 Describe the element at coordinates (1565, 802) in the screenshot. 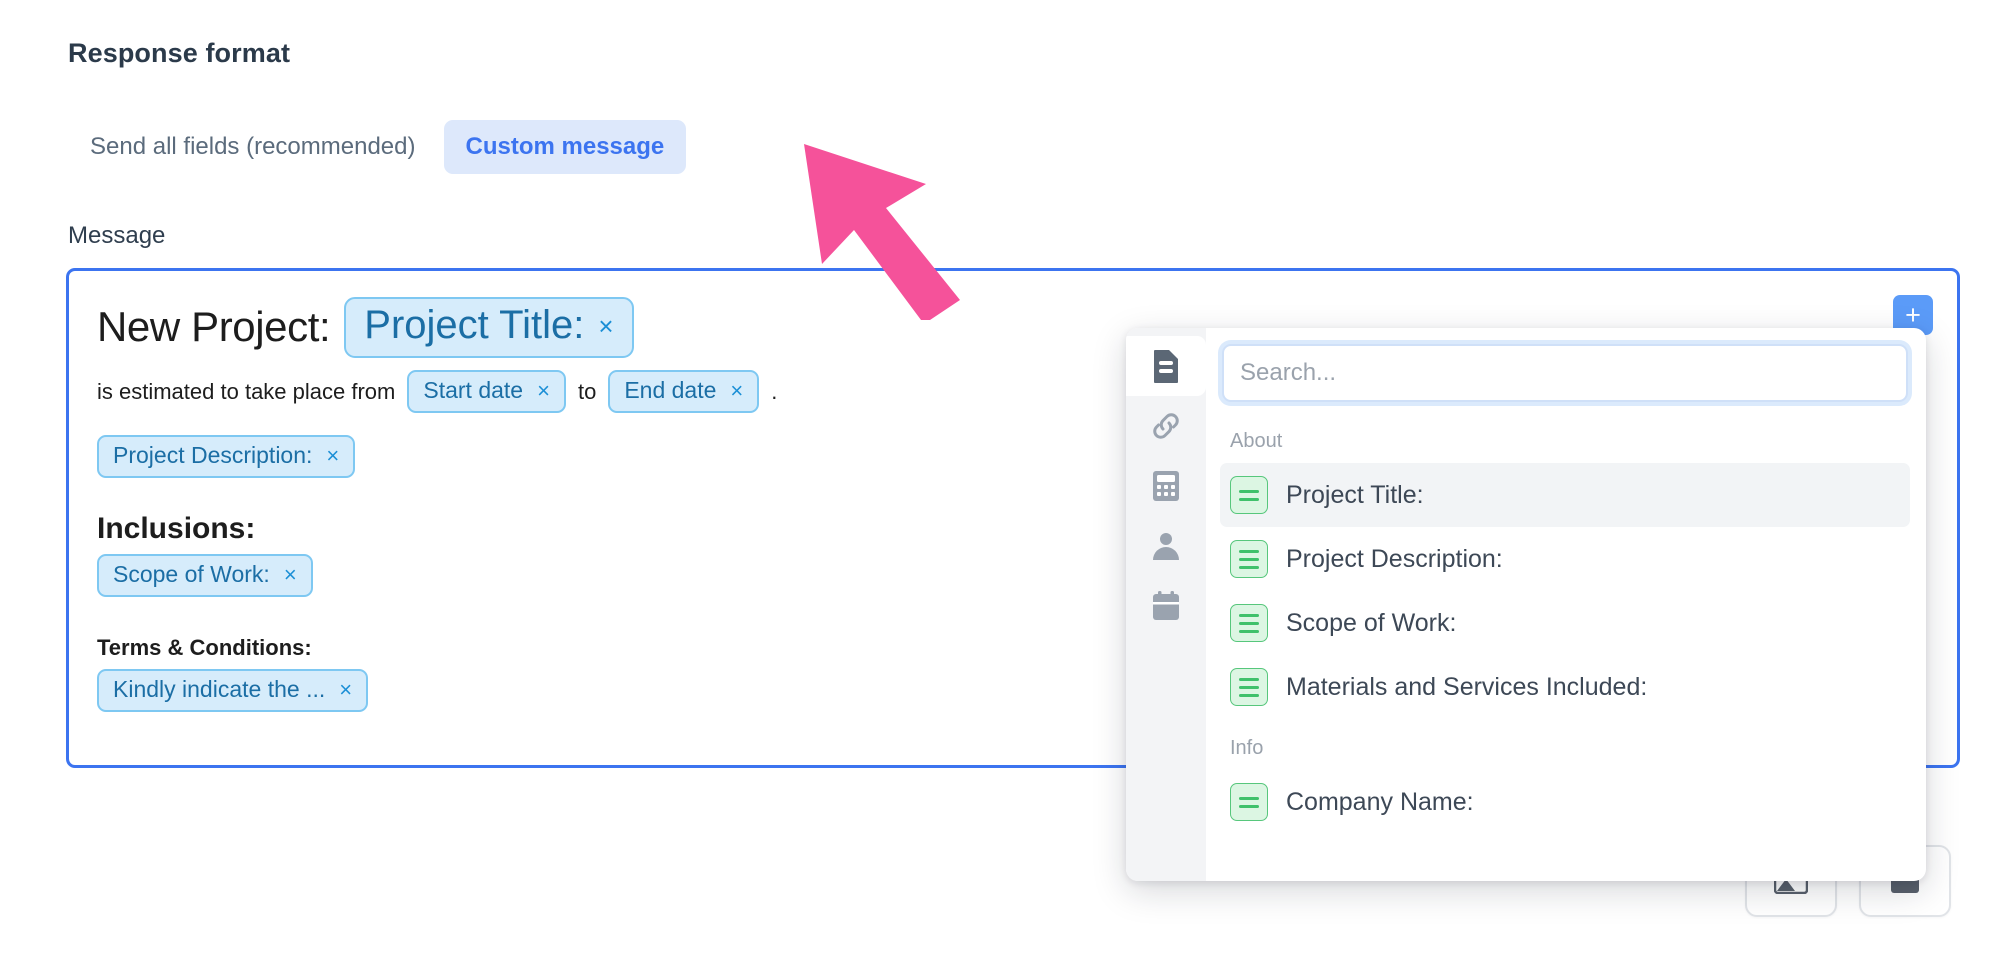

I see `option-company-name: Company Name:` at that location.